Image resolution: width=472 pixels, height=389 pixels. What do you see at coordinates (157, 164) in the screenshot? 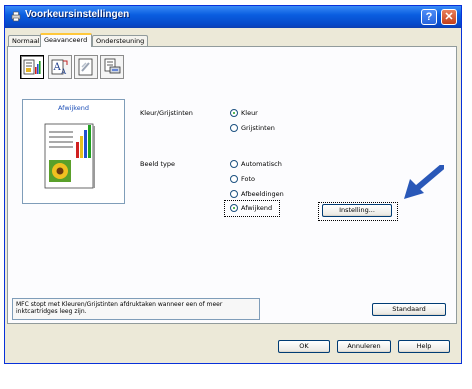
I see `image-type-label: Beeld type` at bounding box center [157, 164].